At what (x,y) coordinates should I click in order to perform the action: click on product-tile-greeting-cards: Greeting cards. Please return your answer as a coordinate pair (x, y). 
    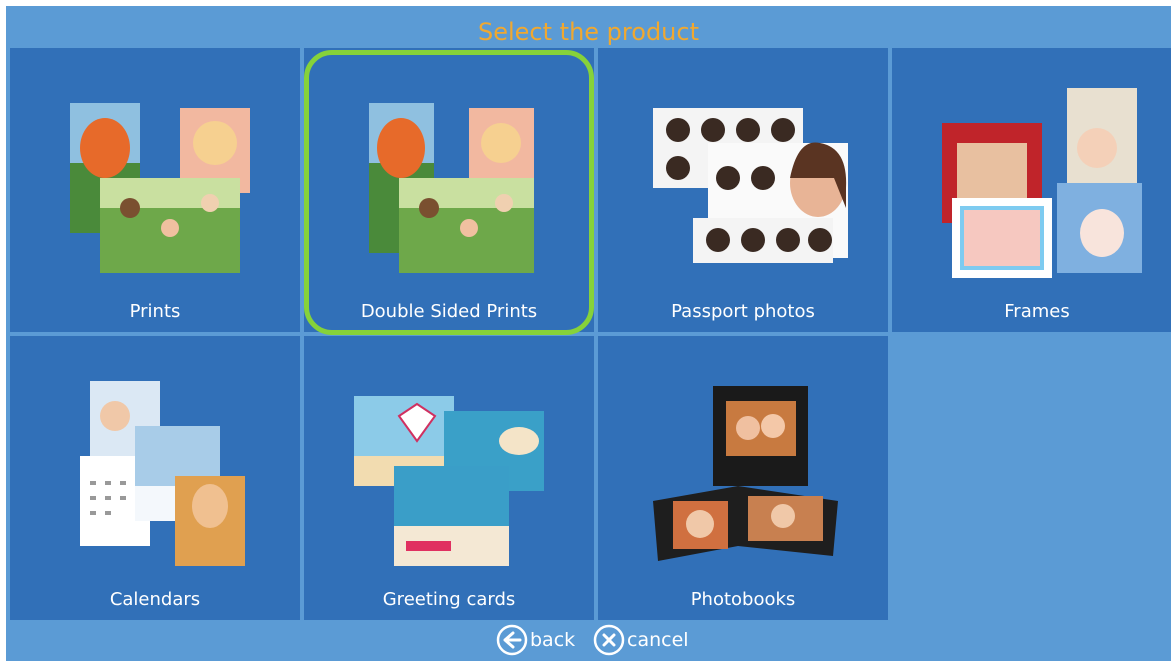
    Looking at the image, I should click on (449, 478).